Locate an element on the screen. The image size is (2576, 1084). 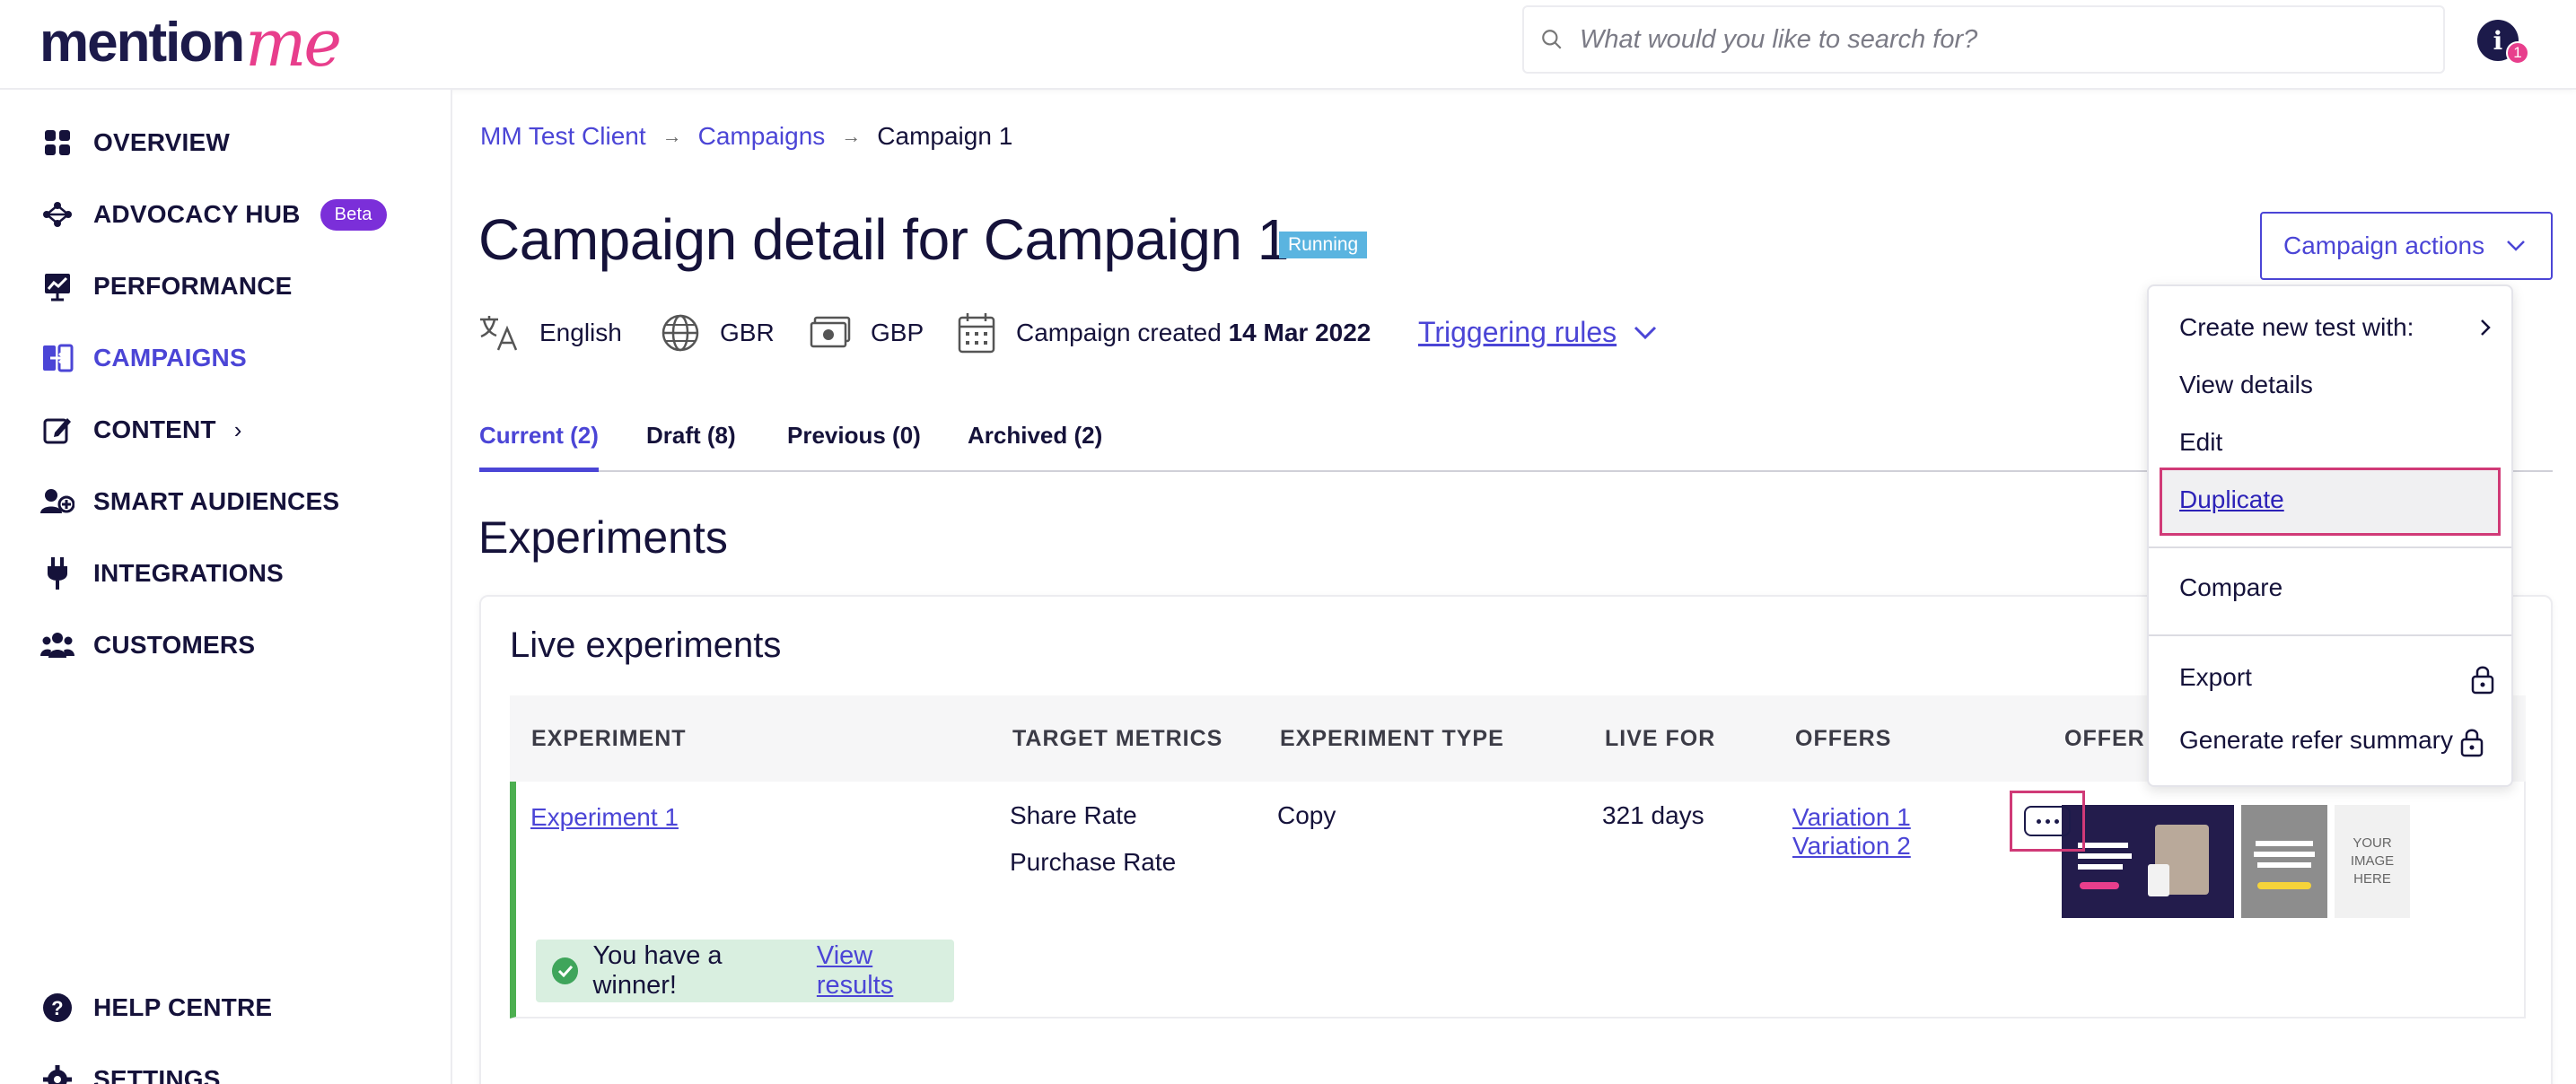
sidebar-item-label: OVERVIEW is located at coordinates (162, 142).